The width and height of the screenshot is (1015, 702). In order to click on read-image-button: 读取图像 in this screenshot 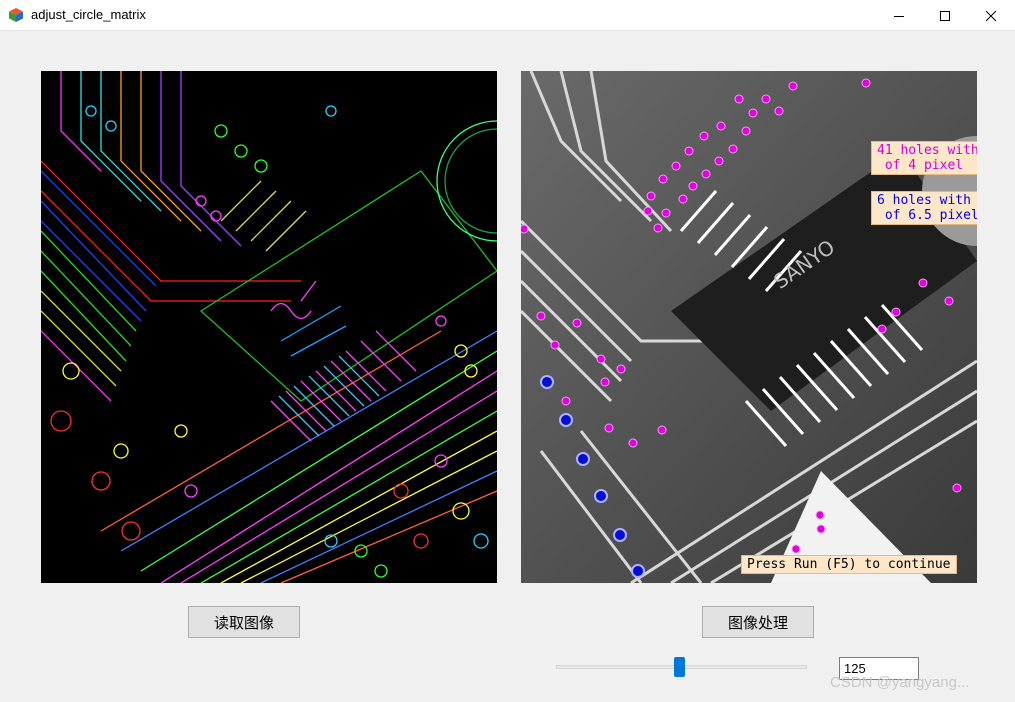, I will do `click(244, 622)`.